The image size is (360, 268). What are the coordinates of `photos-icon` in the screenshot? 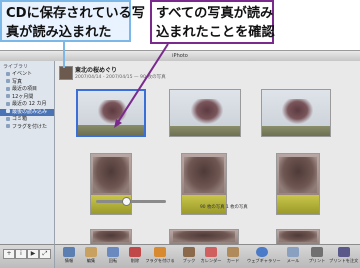 It's located at (8, 81).